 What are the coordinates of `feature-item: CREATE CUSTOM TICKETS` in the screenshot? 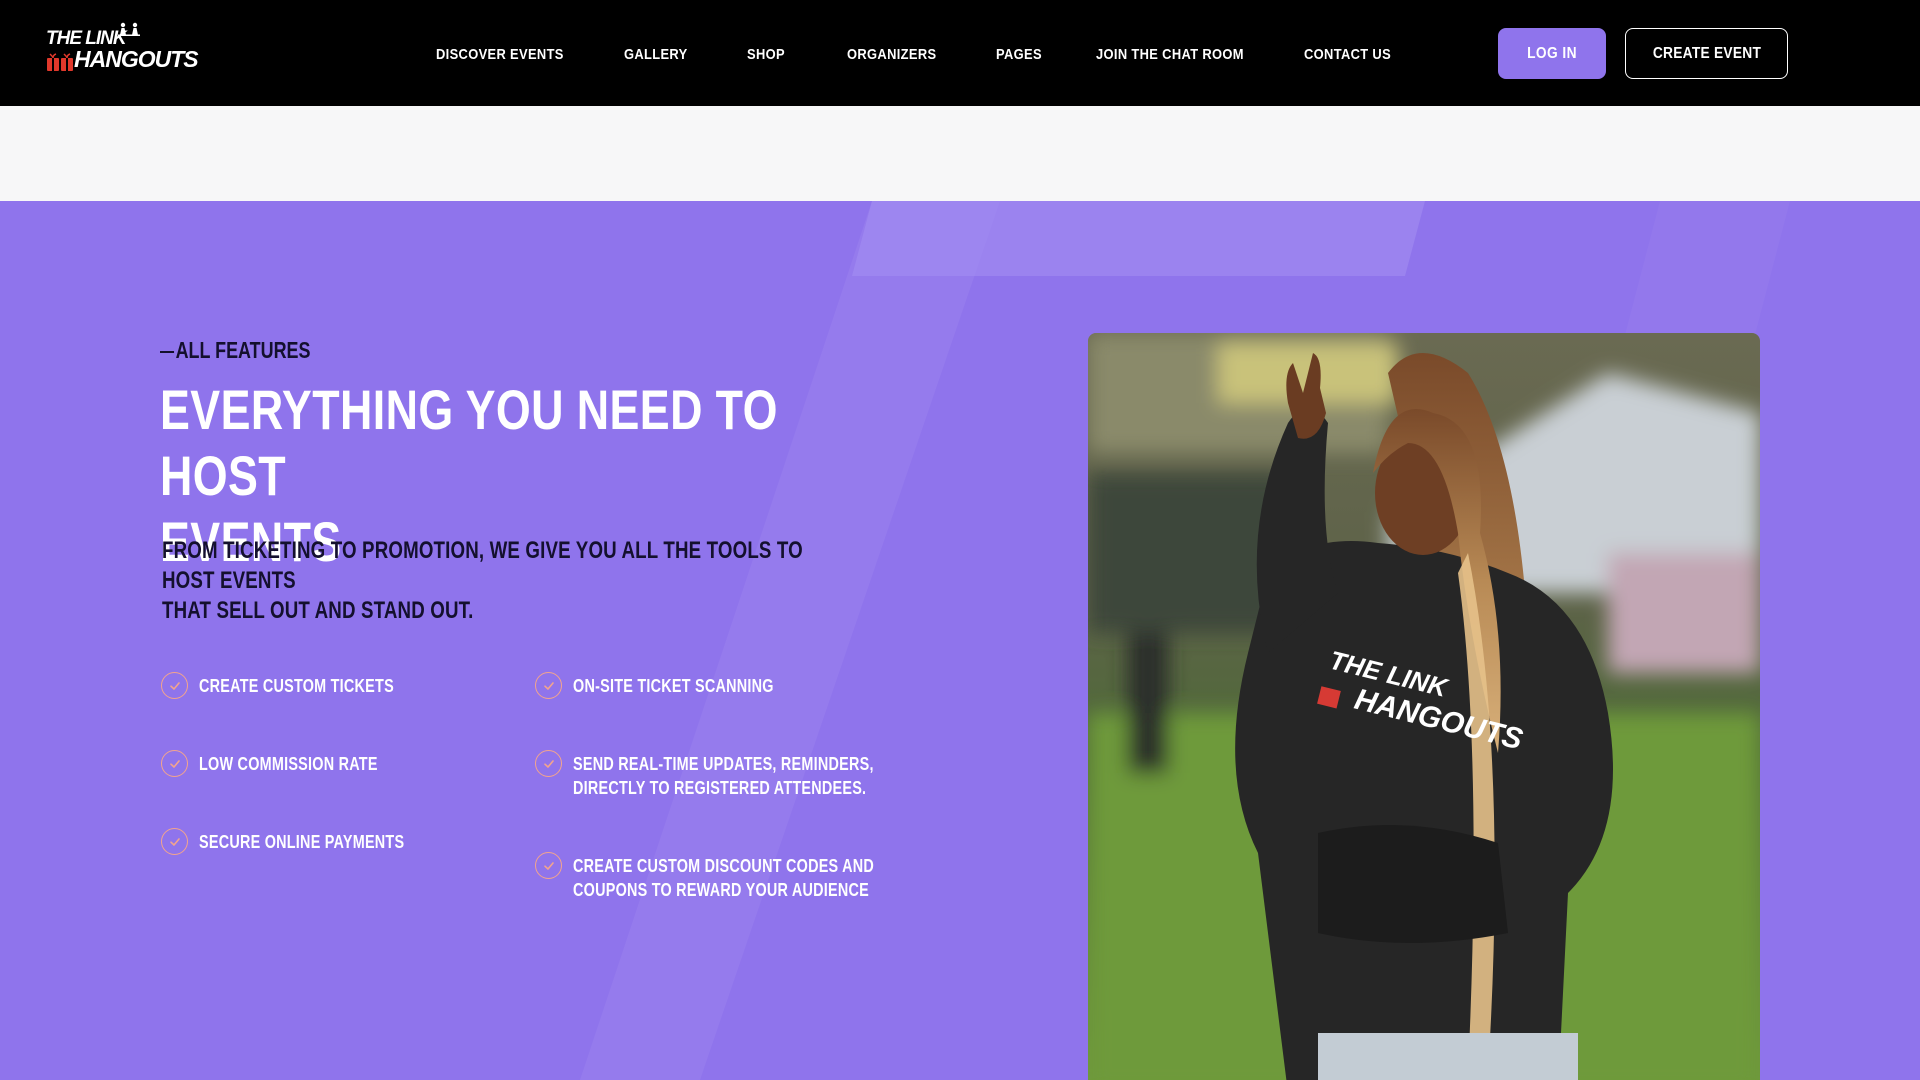 It's located at (302, 685).